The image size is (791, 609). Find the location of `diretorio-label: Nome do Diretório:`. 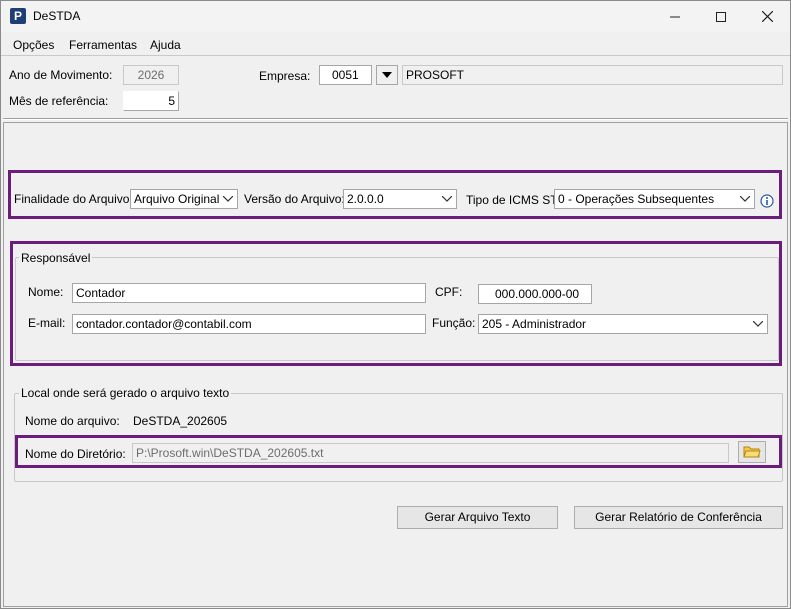

diretorio-label: Nome do Diretório: is located at coordinates (75, 454).